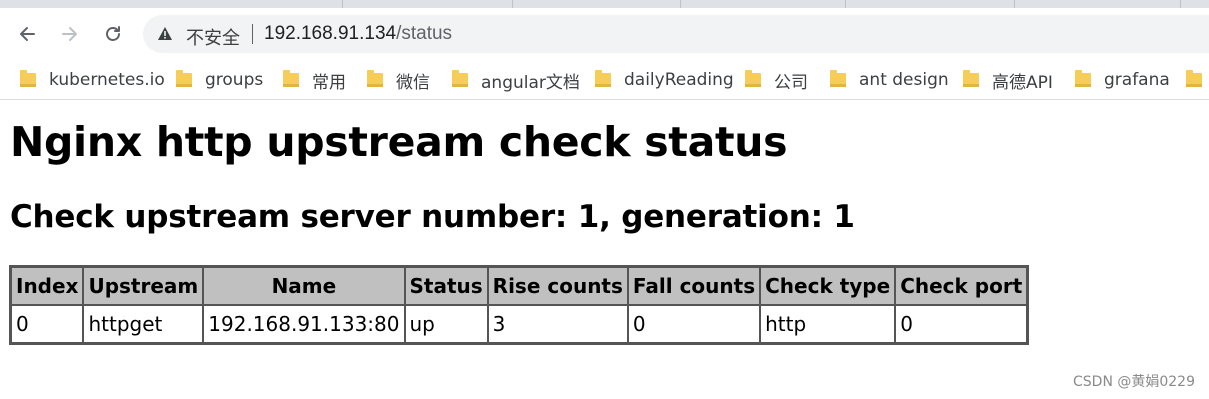  What do you see at coordinates (961, 324) in the screenshot?
I see `cell-check-port: 0` at bounding box center [961, 324].